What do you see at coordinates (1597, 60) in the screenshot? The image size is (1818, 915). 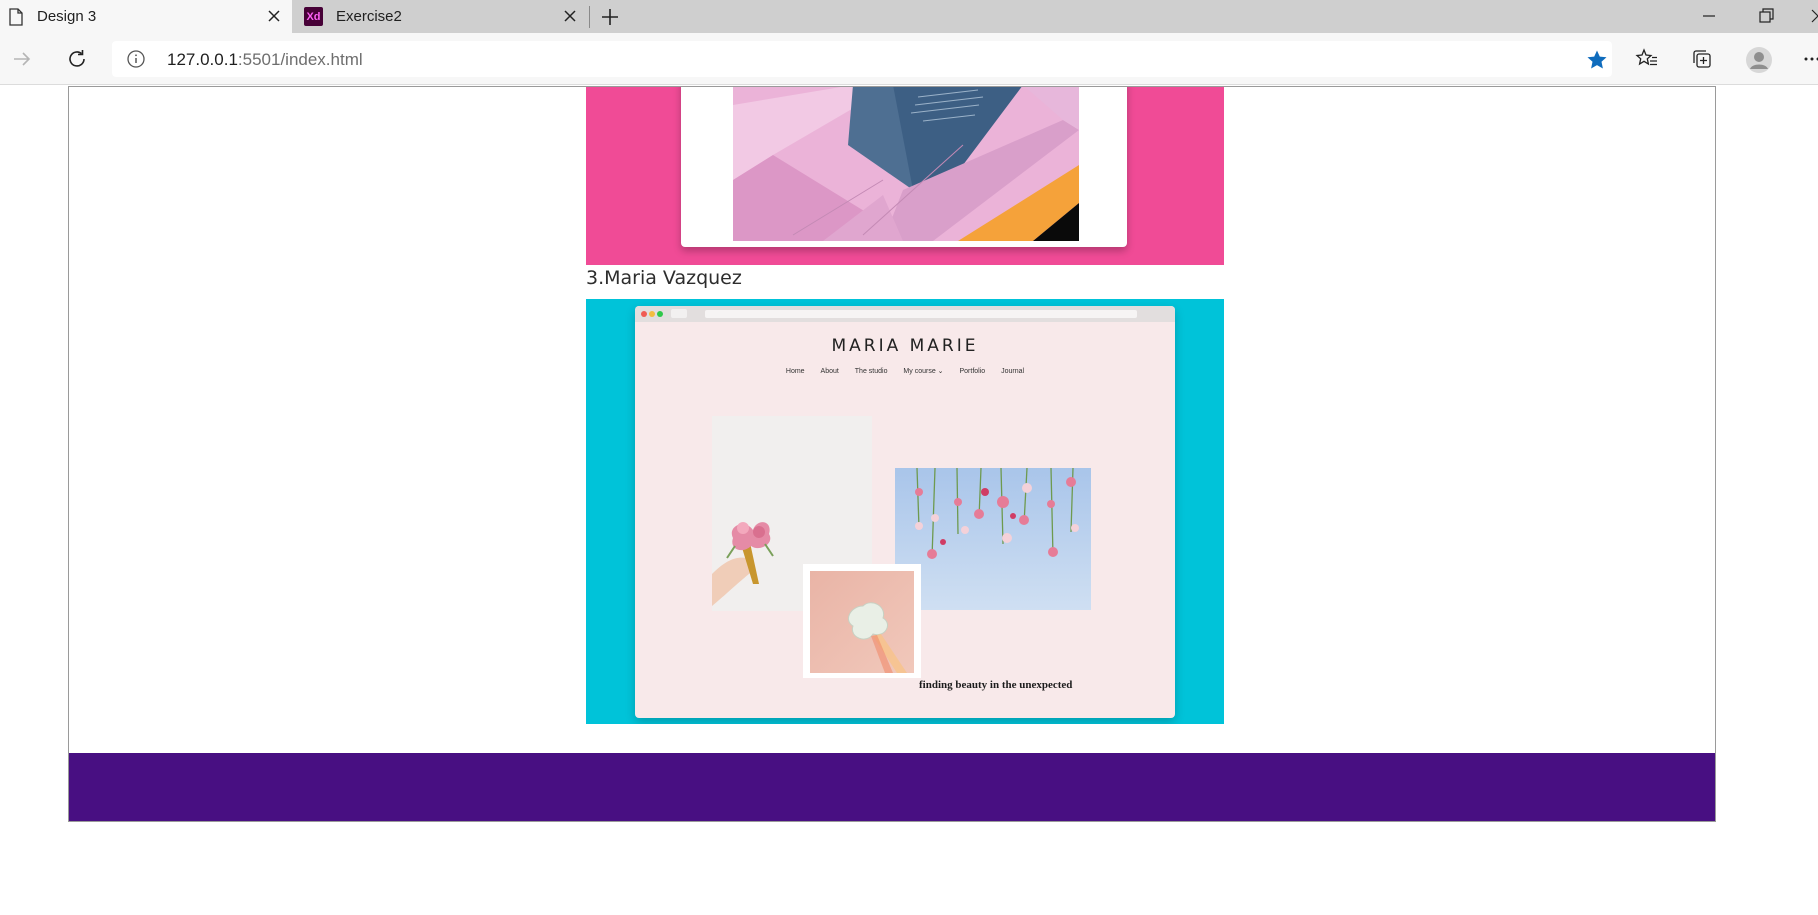 I see `favorite-star-icon` at bounding box center [1597, 60].